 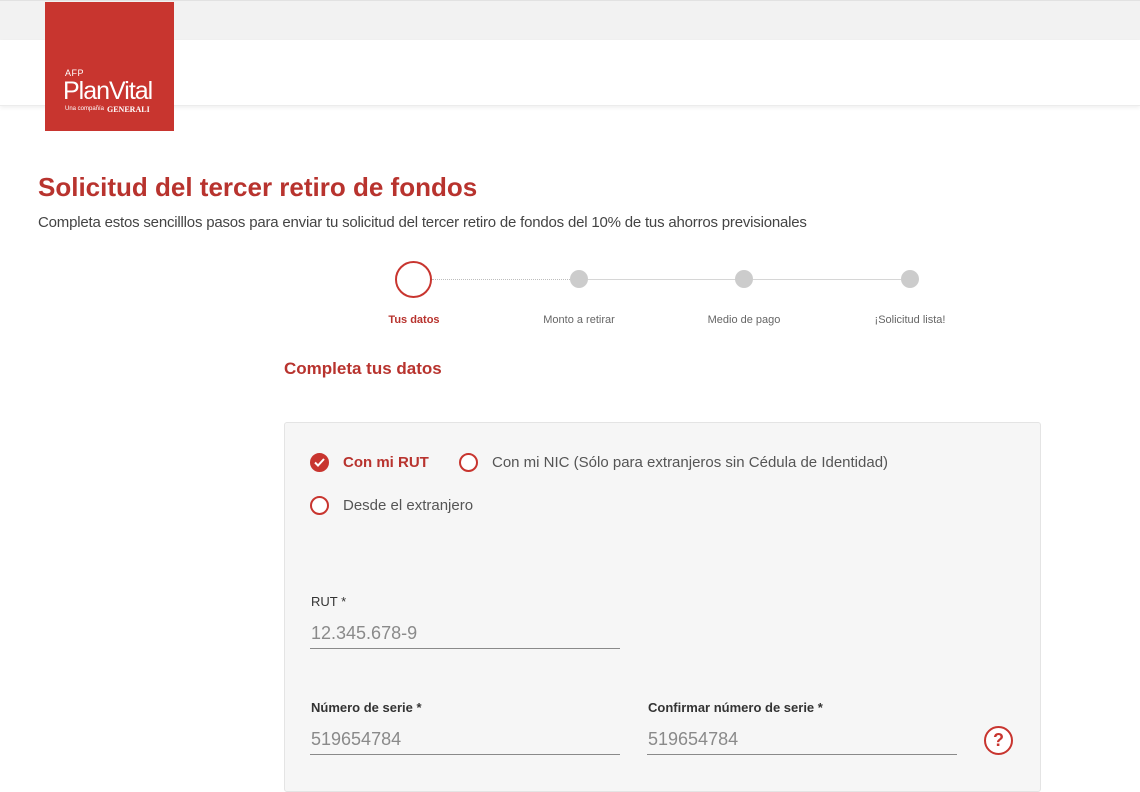 What do you see at coordinates (413, 279) in the screenshot?
I see `step-1-active-circle` at bounding box center [413, 279].